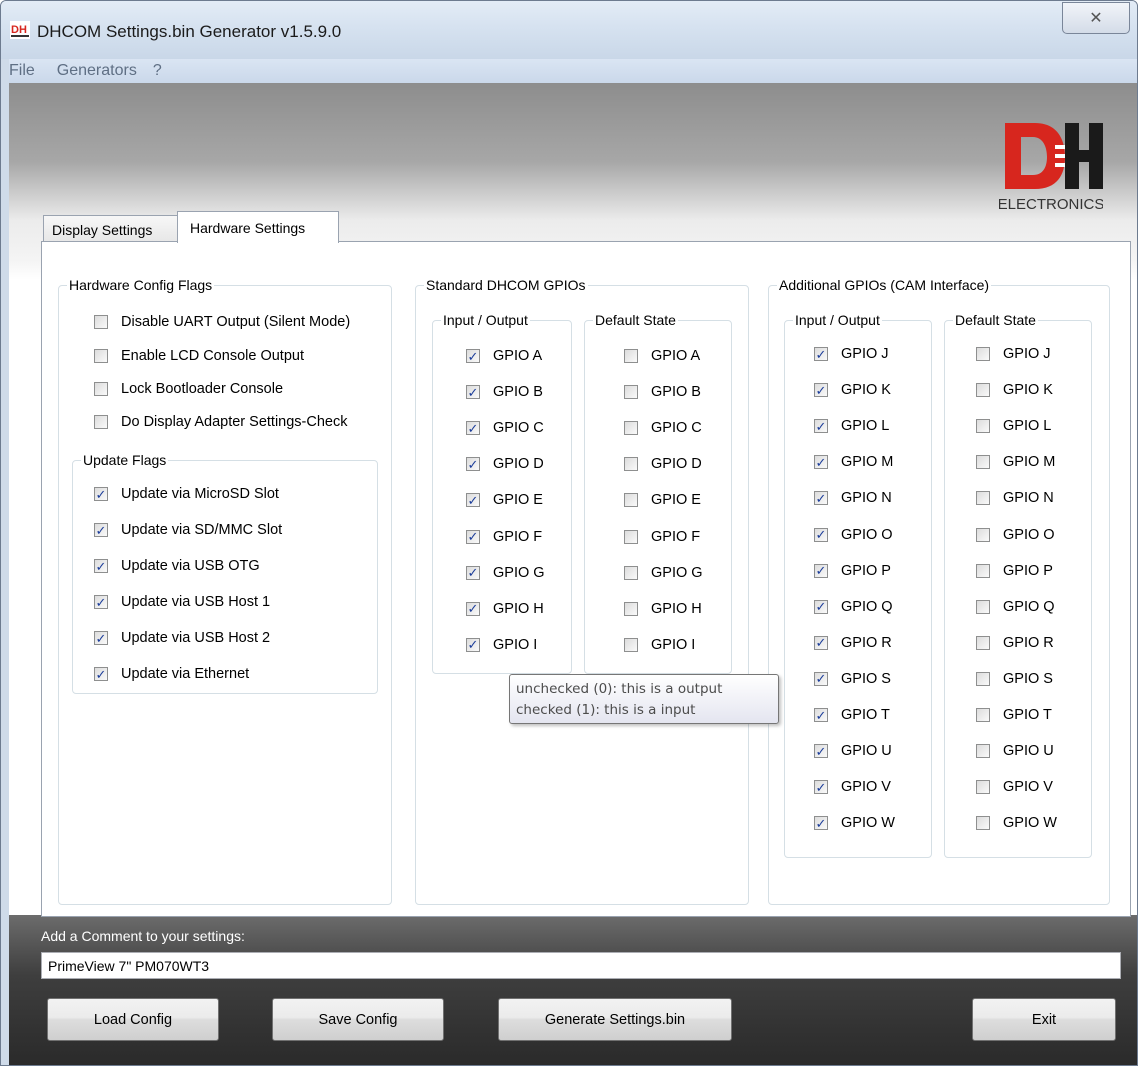  What do you see at coordinates (199, 356) in the screenshot?
I see `flag-enable-lcd-console: Enable LCD Console Output` at bounding box center [199, 356].